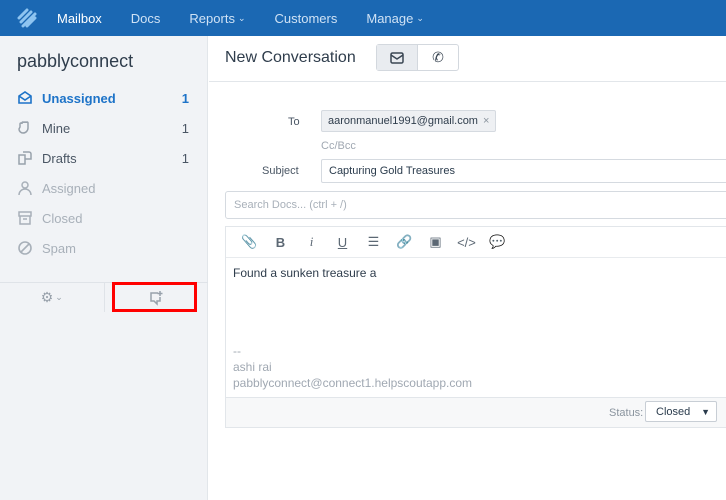  What do you see at coordinates (47, 297) in the screenshot?
I see `gear-icon: ⚙` at bounding box center [47, 297].